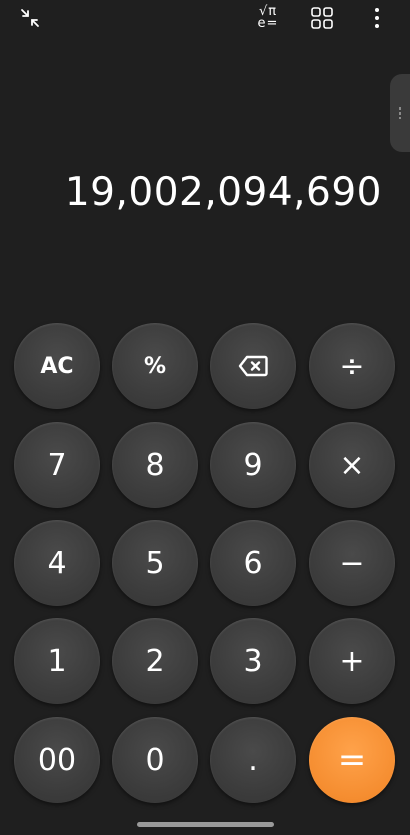 This screenshot has width=410, height=835. What do you see at coordinates (155, 366) in the screenshot?
I see `percent-button: %` at bounding box center [155, 366].